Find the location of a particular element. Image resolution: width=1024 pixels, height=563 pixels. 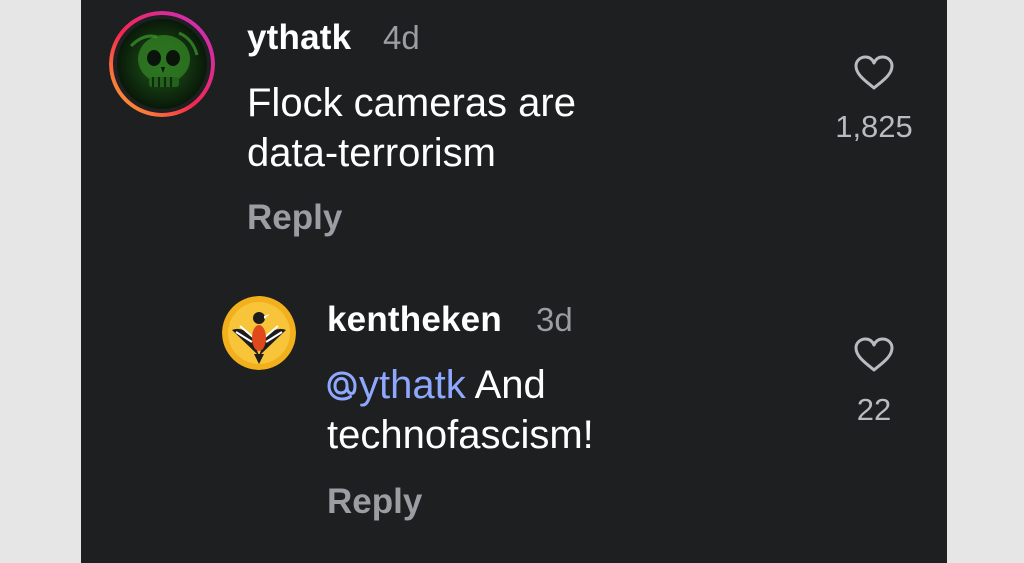

like-count: 22 is located at coordinates (874, 409).